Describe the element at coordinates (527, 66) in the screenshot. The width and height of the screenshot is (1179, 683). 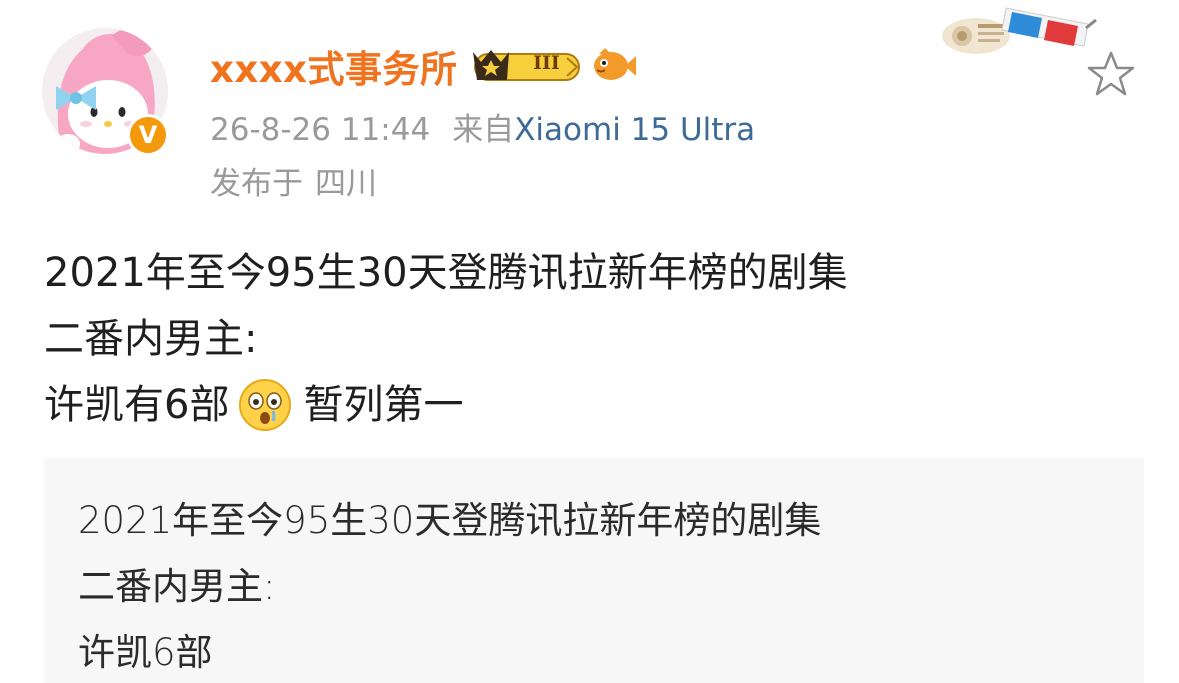
I see `crown-level-icon: III` at that location.